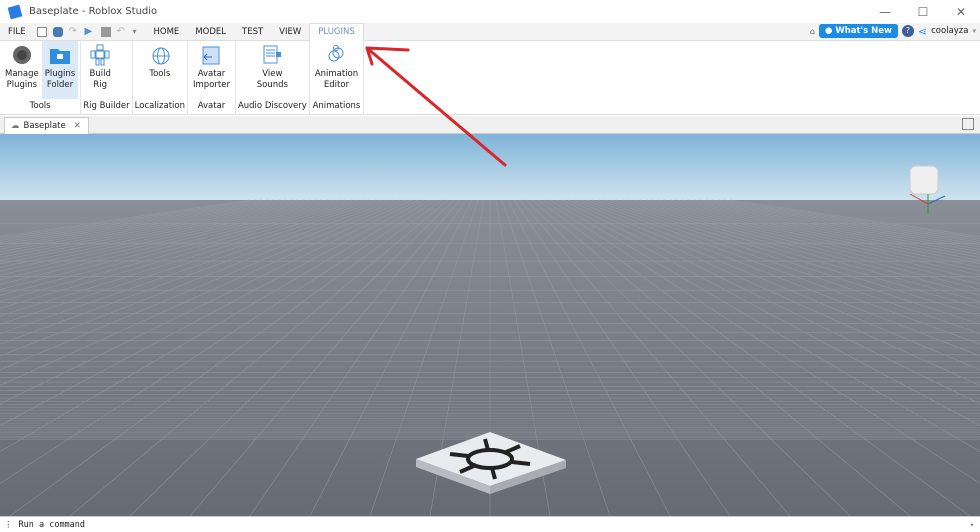 This screenshot has height=532, width=980. I want to click on group-rig-builder: Build Rig Rig Builder, so click(107, 77).